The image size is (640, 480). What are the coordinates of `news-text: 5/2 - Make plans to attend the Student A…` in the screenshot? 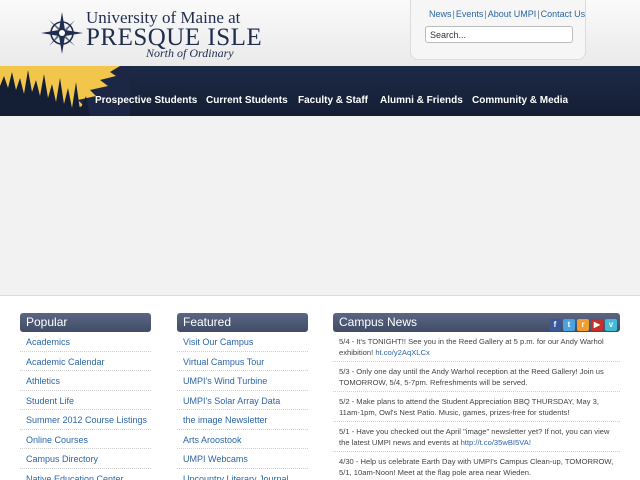 It's located at (469, 407).